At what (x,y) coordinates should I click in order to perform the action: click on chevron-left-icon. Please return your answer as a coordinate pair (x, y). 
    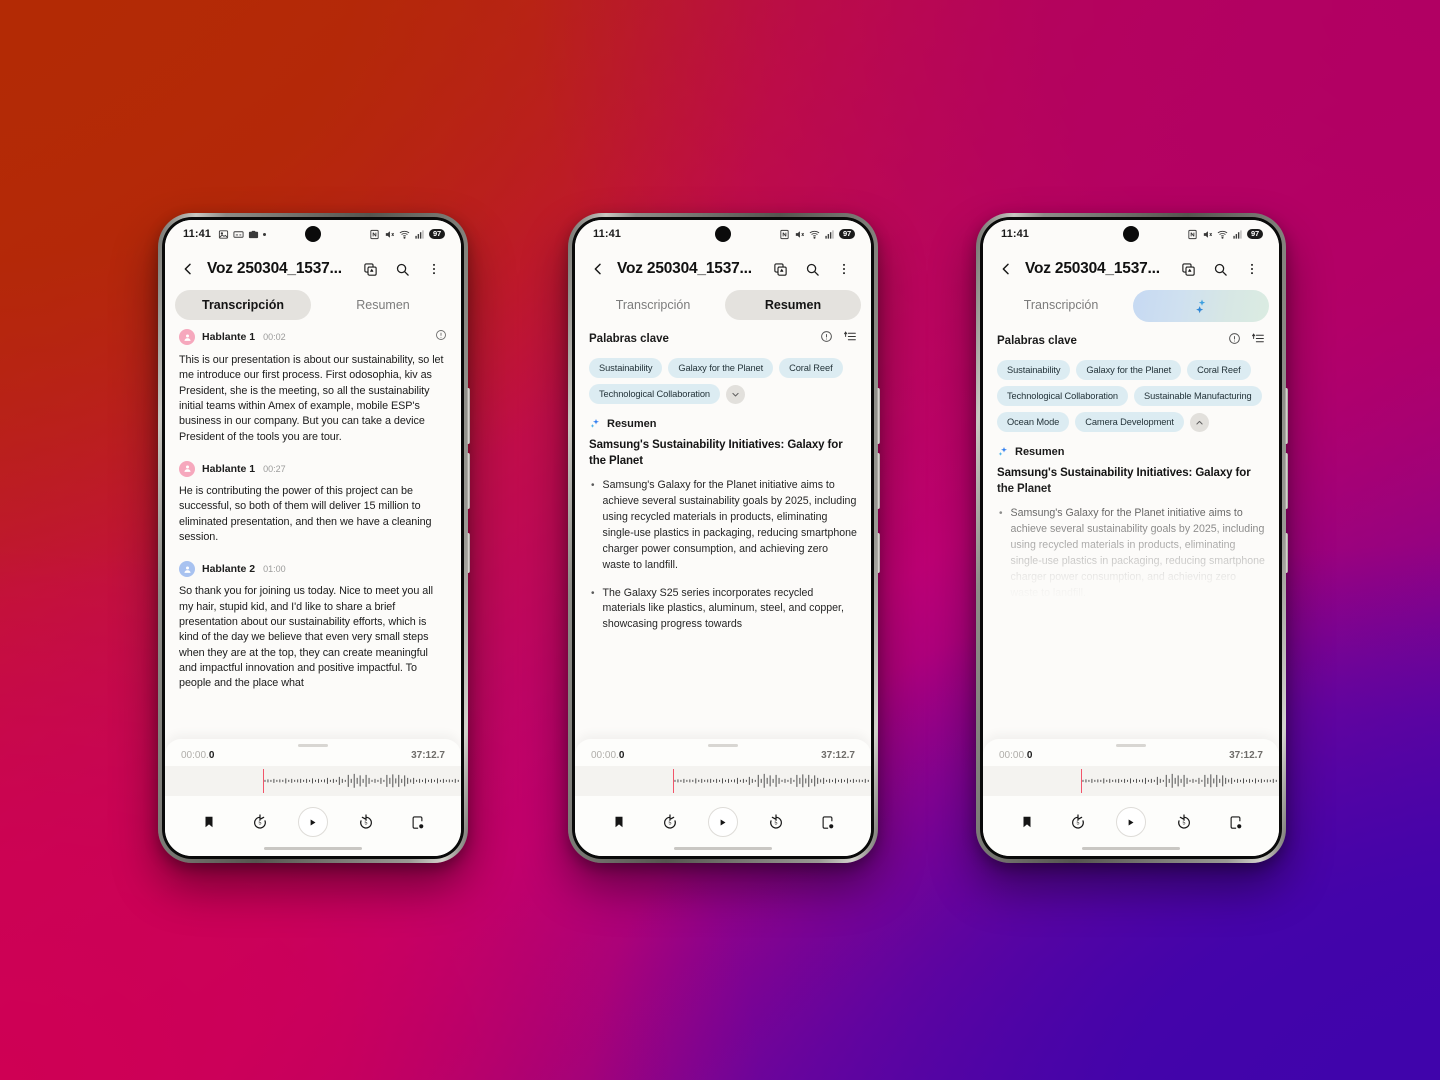
    Looking at the image, I should click on (597, 269).